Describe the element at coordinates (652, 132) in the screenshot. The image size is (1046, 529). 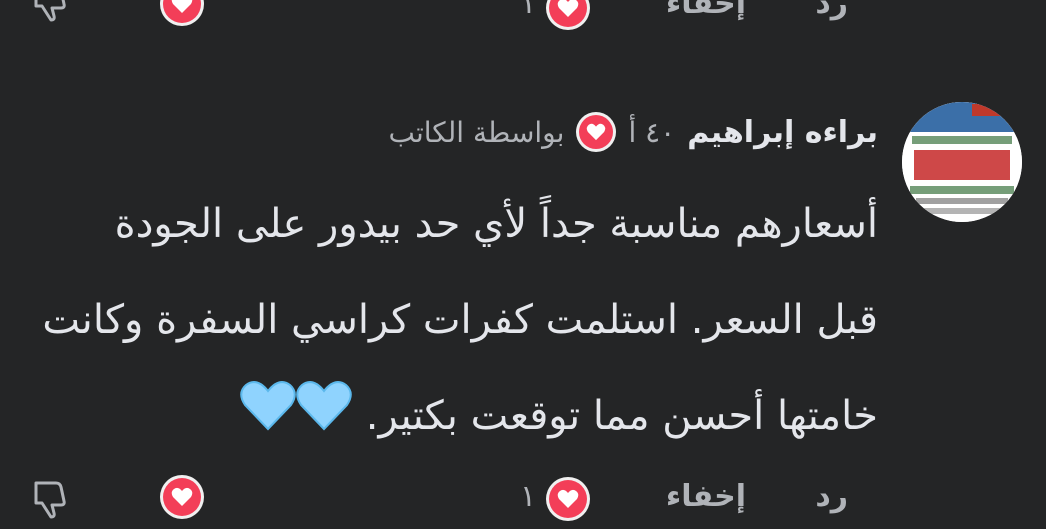
I see `comment-time: ٤٠ أ` at that location.